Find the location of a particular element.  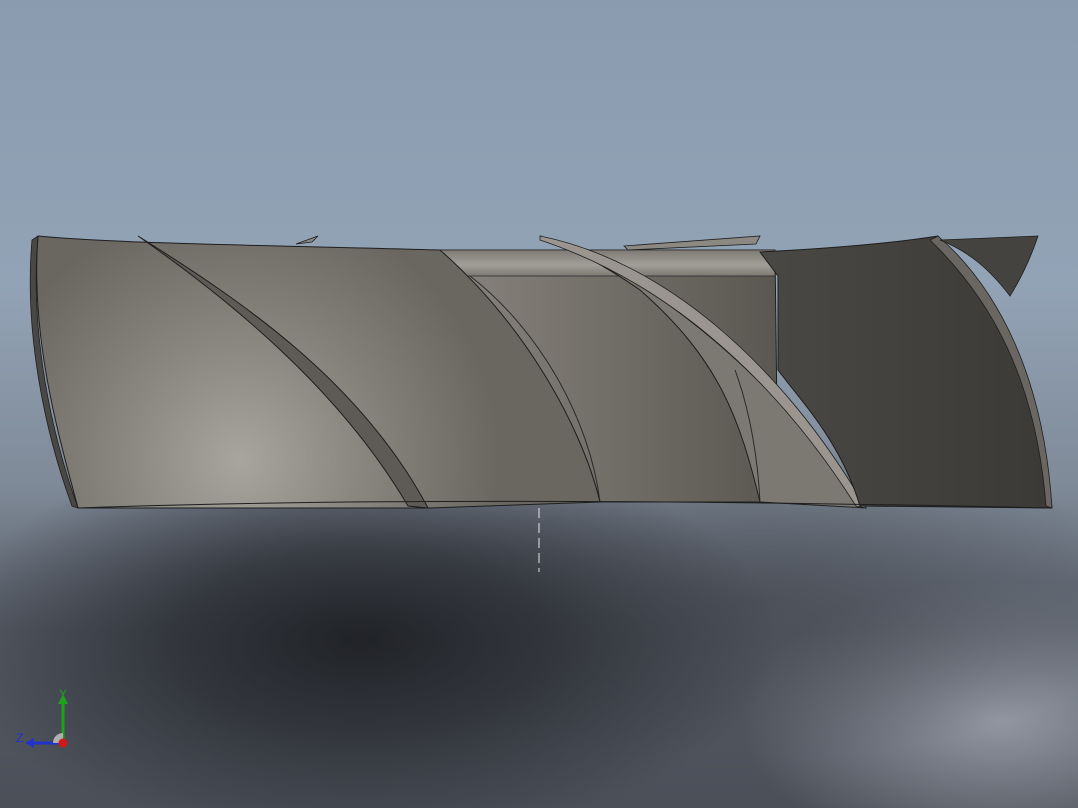

triad-z-label: Z is located at coordinates (20, 738).